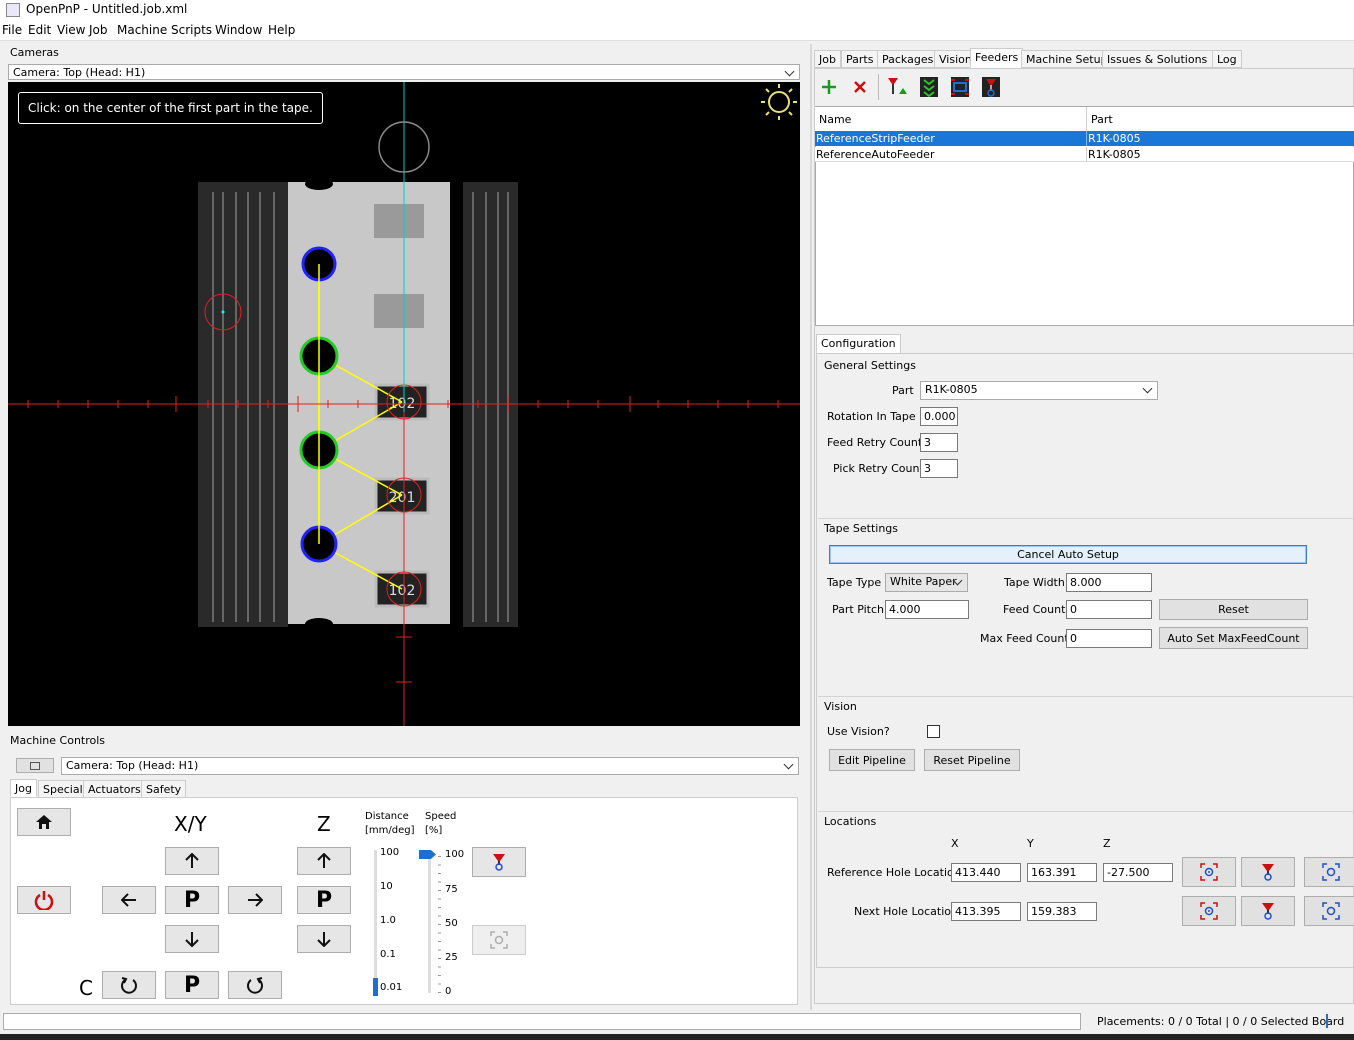 The width and height of the screenshot is (1354, 1040). I want to click on collapse-button, so click(35, 765).